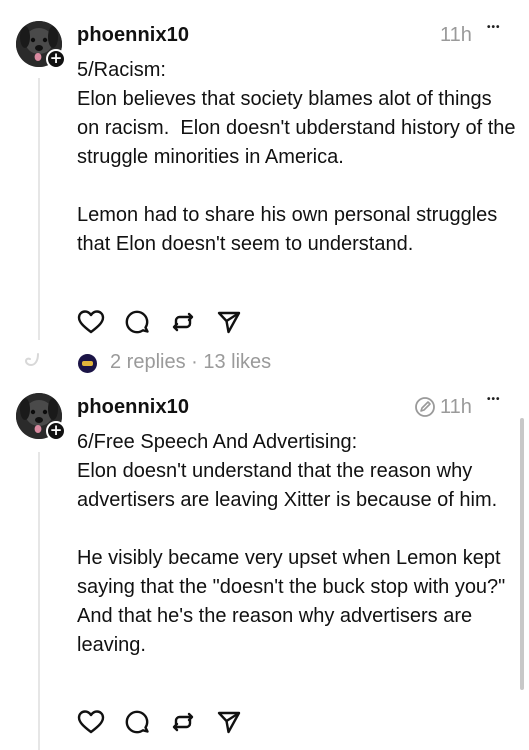 The width and height of the screenshot is (529, 750). I want to click on edited-icon, so click(425, 407).